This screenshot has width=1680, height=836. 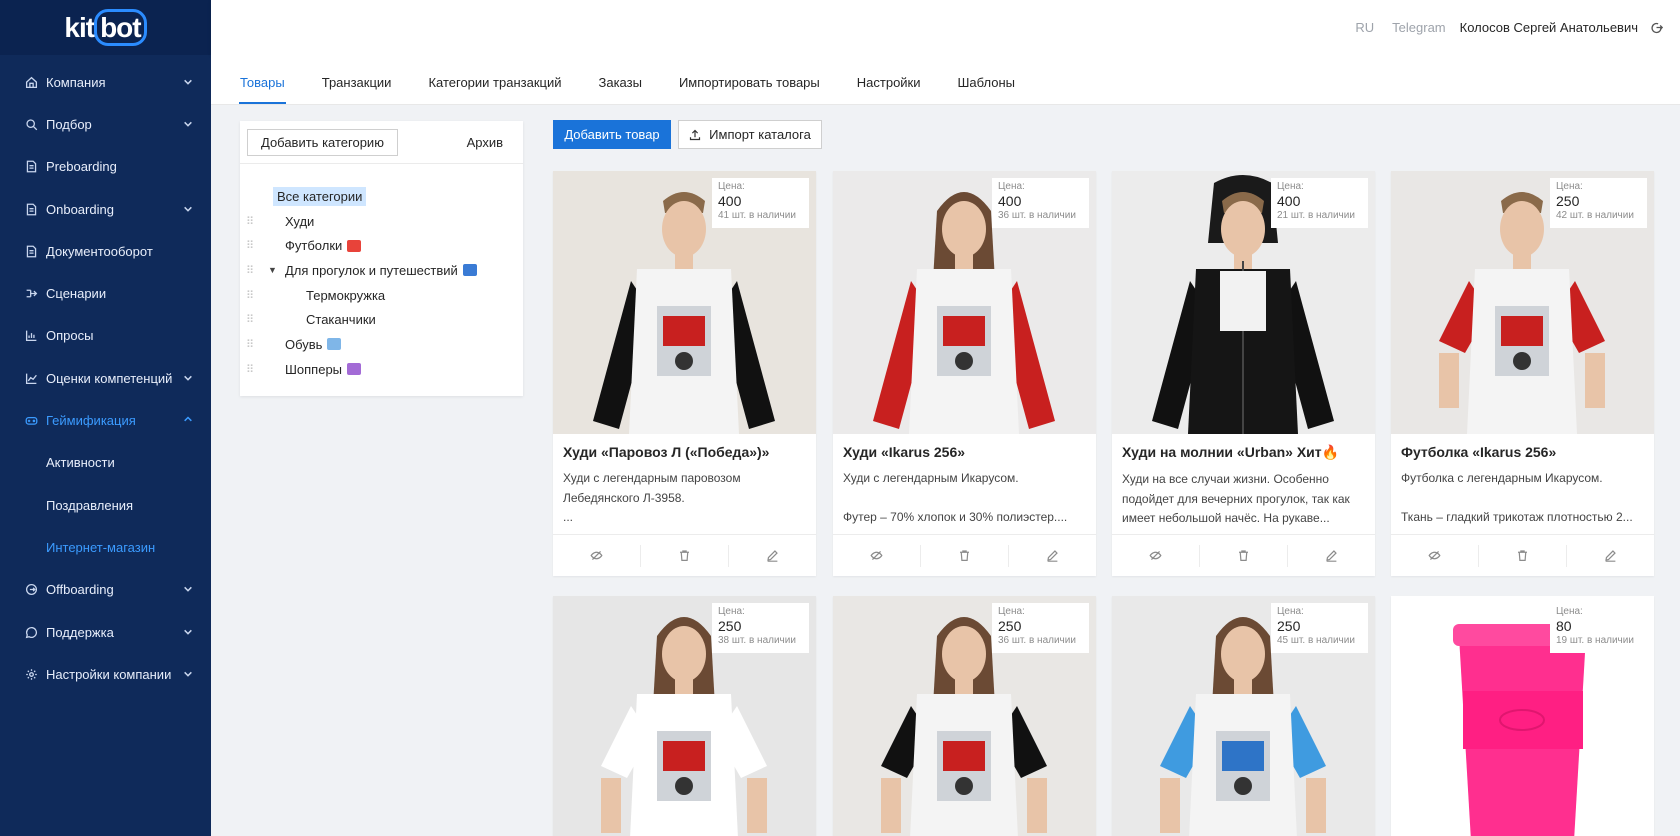 I want to click on sidebar-item-label: Опросы, so click(x=70, y=336).